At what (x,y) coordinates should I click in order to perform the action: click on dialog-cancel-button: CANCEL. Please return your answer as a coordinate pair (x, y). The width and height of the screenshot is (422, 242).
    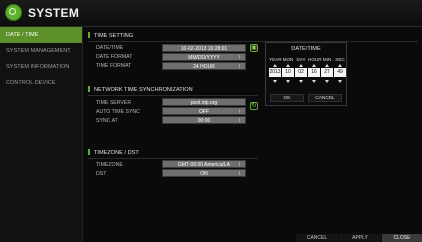
    Looking at the image, I should click on (325, 98).